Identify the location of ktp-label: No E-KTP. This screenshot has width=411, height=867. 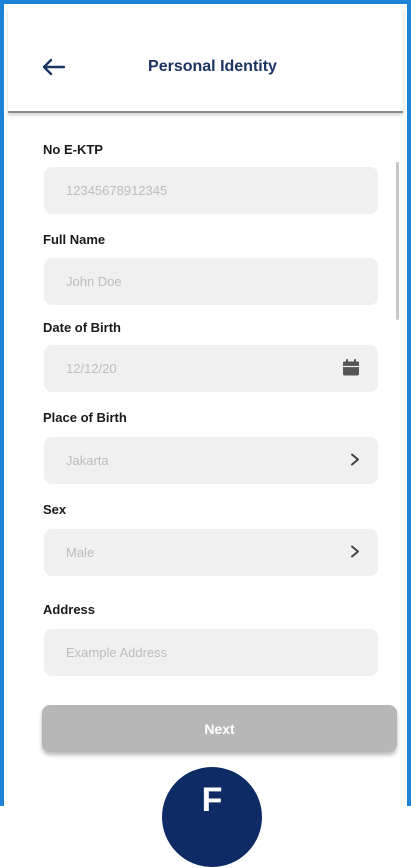
(73, 149).